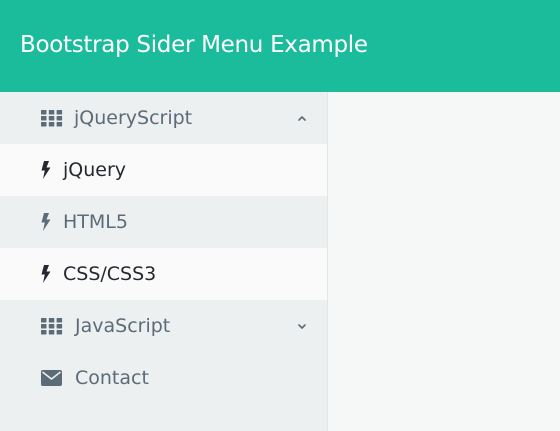 The width and height of the screenshot is (560, 431). What do you see at coordinates (112, 378) in the screenshot?
I see `sidebar-item-label: Contact` at bounding box center [112, 378].